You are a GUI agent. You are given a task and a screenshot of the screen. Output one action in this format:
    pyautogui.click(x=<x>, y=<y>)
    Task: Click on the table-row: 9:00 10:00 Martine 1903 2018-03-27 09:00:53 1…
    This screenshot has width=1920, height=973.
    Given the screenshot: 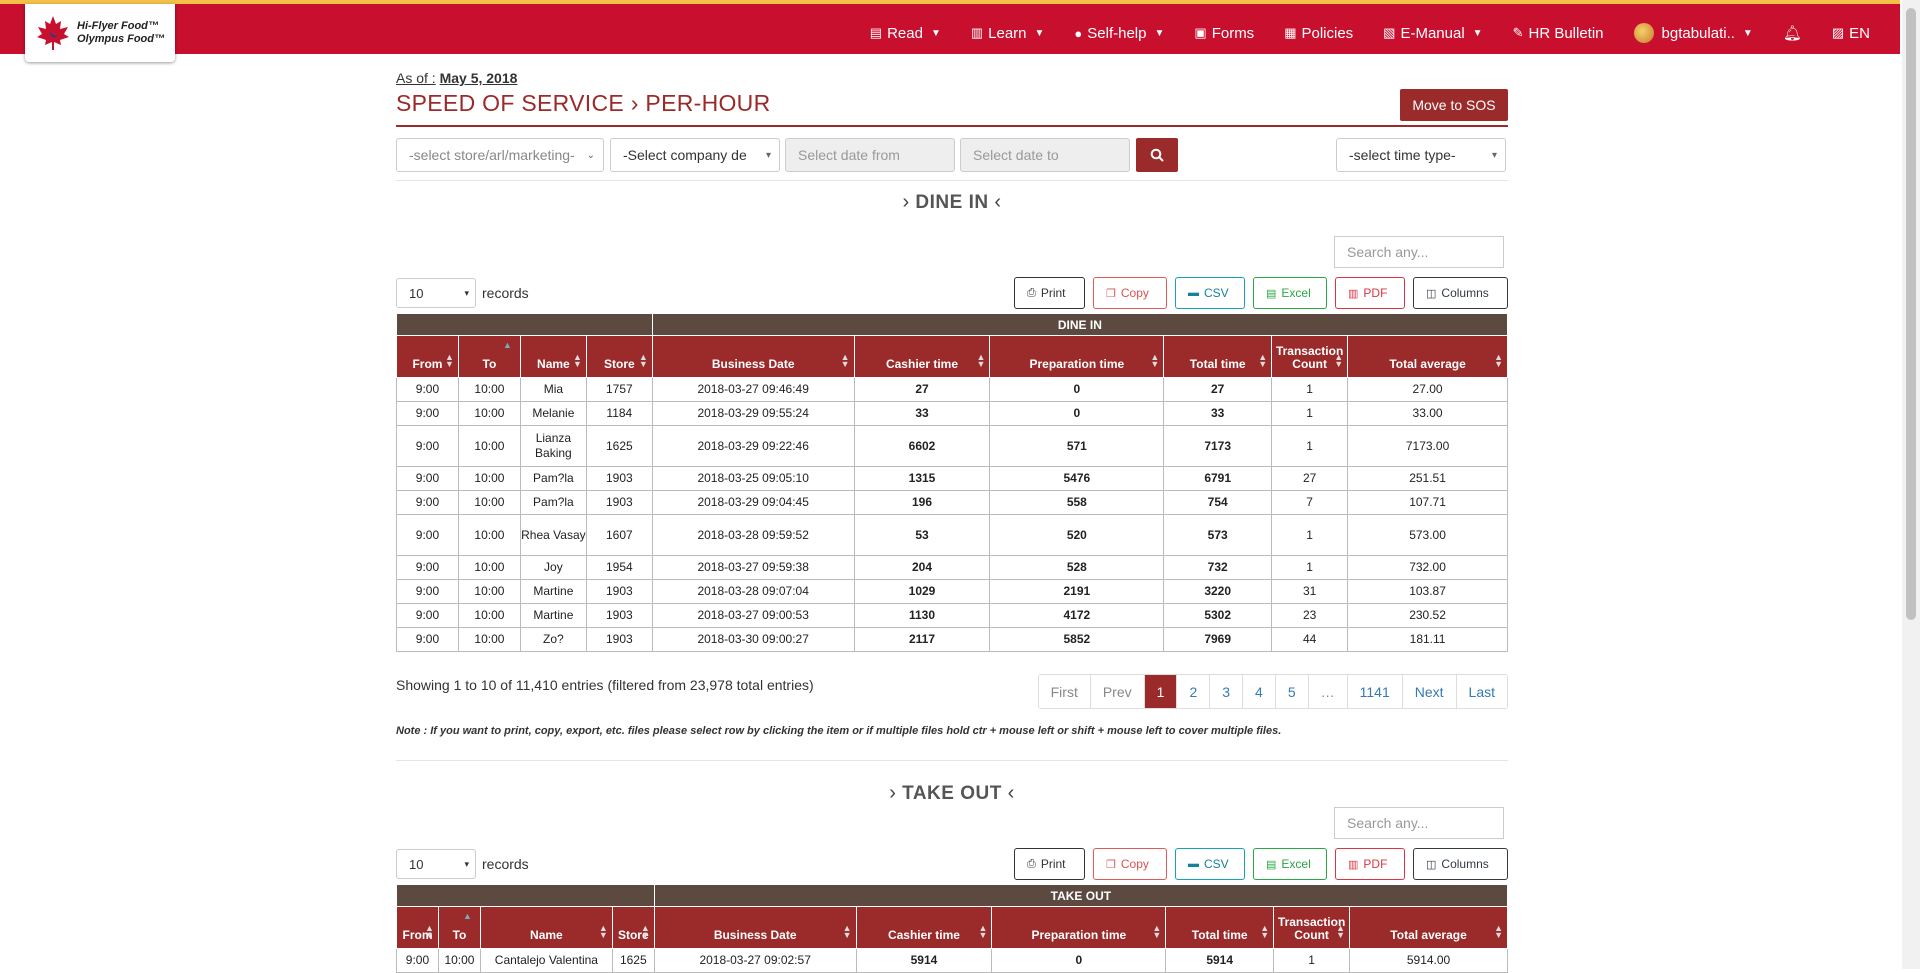 What is the action you would take?
    pyautogui.click(x=952, y=615)
    